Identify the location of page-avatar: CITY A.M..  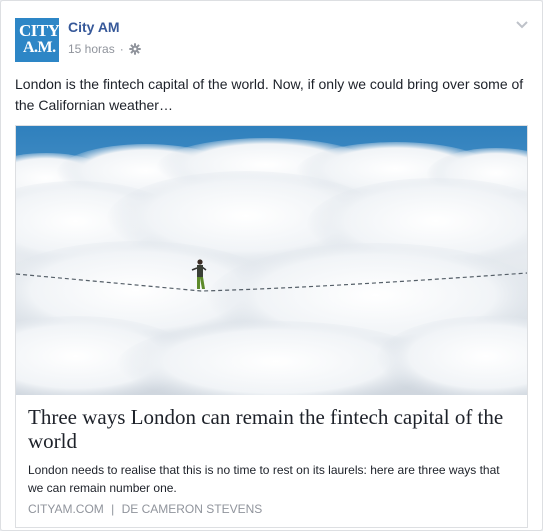
(37, 40).